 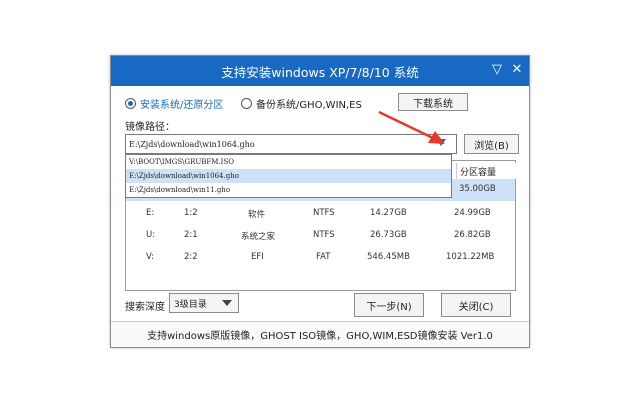 What do you see at coordinates (486, 171) in the screenshot?
I see `capacity-column-header: 分区容量` at bounding box center [486, 171].